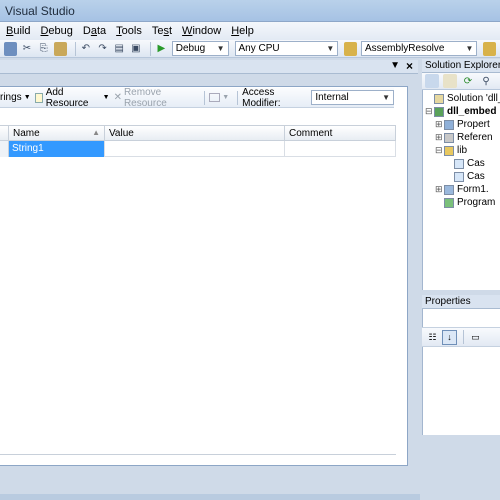  What do you see at coordinates (340, 149) in the screenshot?
I see `cell-comment` at bounding box center [340, 149].